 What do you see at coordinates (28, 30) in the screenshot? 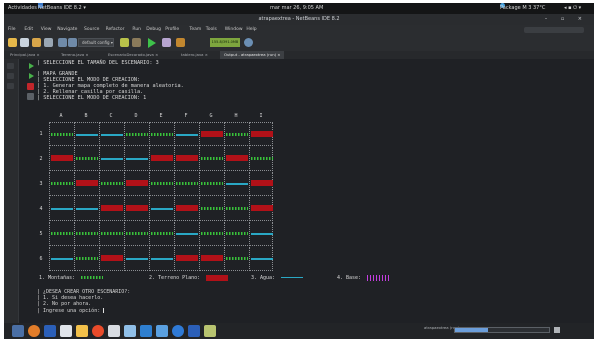
I see `menu-edit: Edit` at bounding box center [28, 30].